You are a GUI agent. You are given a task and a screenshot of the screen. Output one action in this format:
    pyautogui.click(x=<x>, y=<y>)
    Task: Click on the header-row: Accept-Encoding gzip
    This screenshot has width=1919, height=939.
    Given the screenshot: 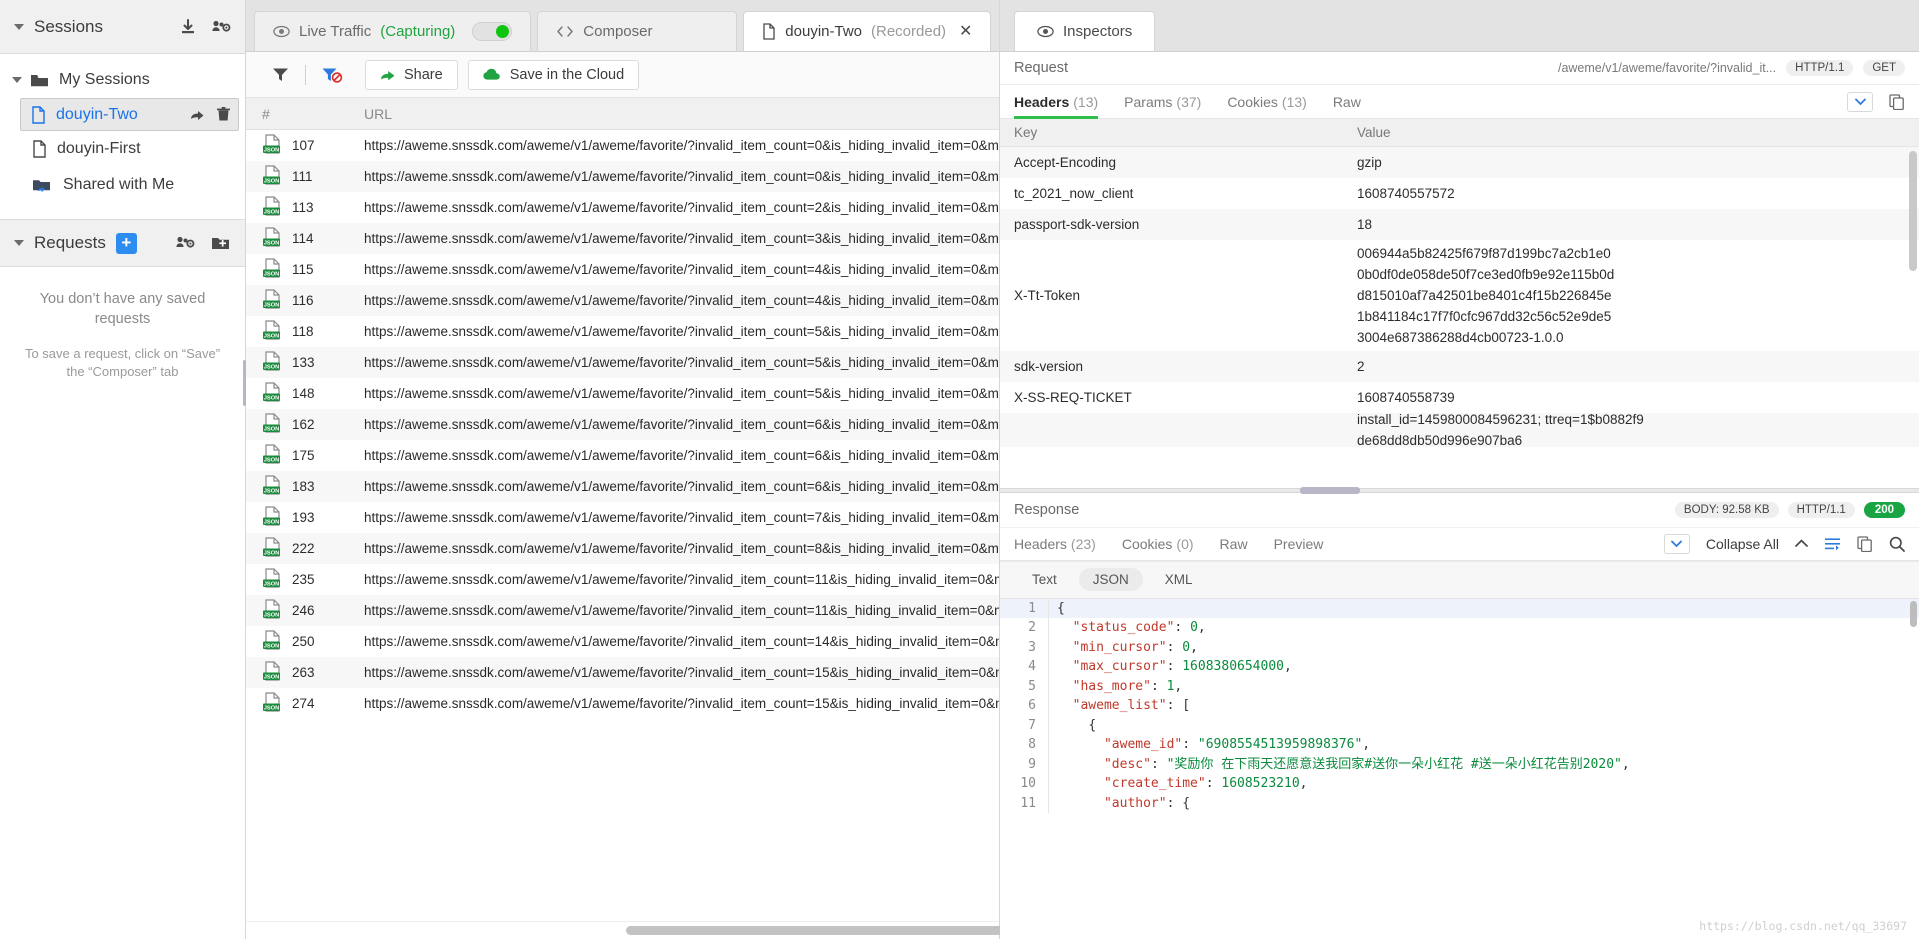 What is the action you would take?
    pyautogui.click(x=1459, y=162)
    